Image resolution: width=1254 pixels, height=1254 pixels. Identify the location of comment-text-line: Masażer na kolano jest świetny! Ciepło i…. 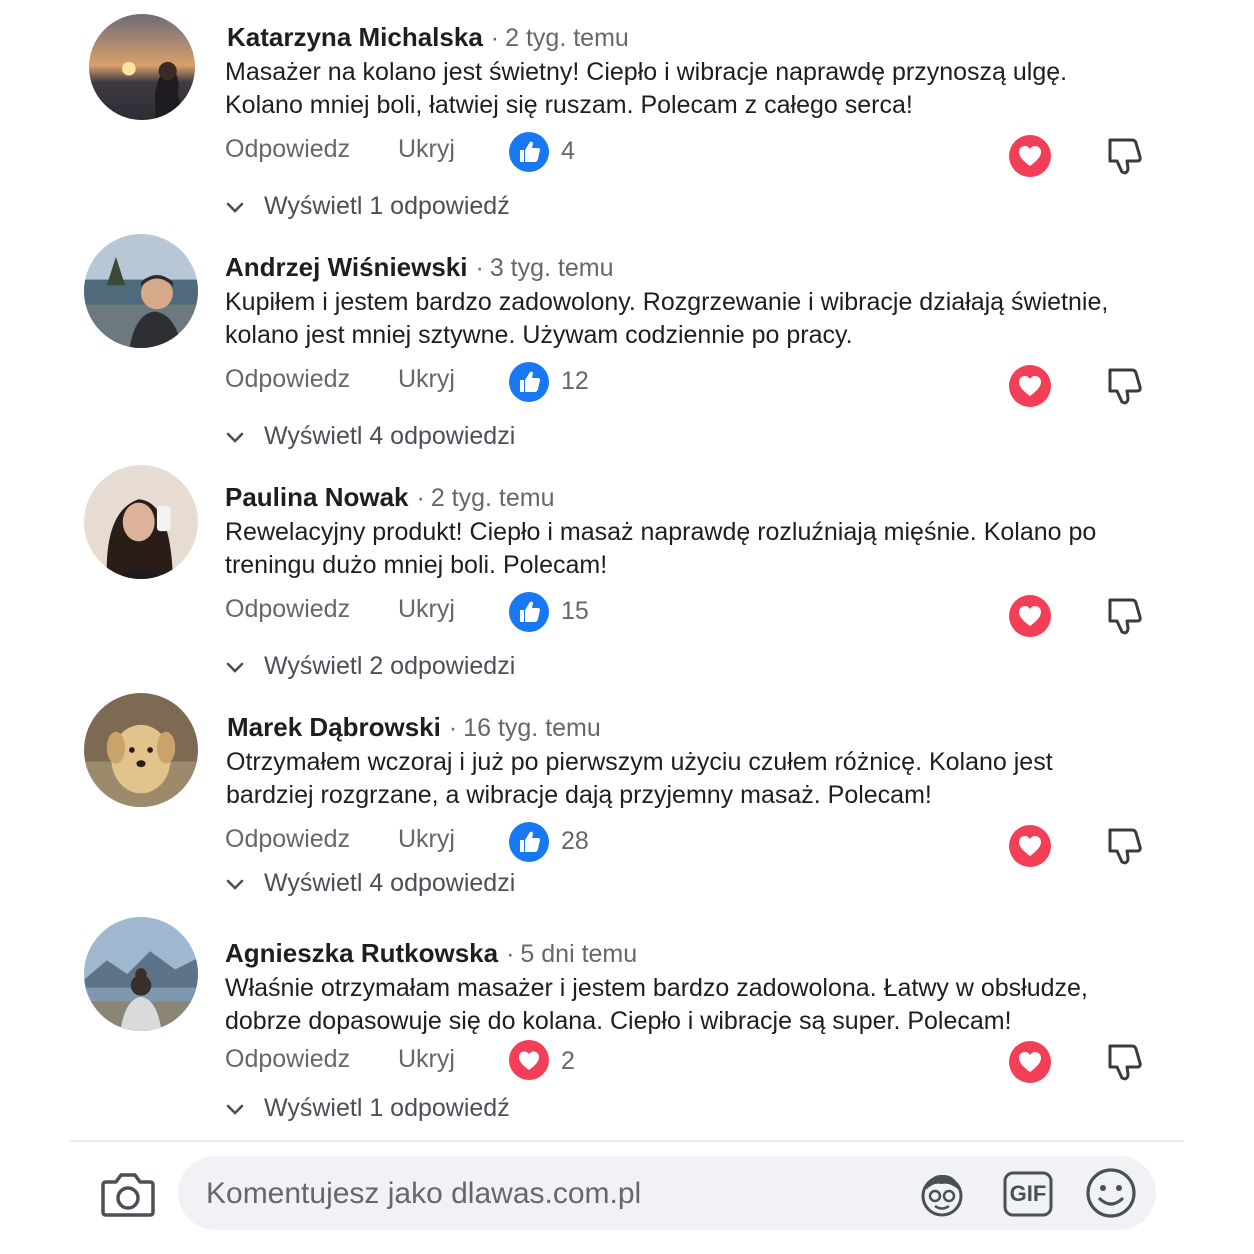
(646, 72).